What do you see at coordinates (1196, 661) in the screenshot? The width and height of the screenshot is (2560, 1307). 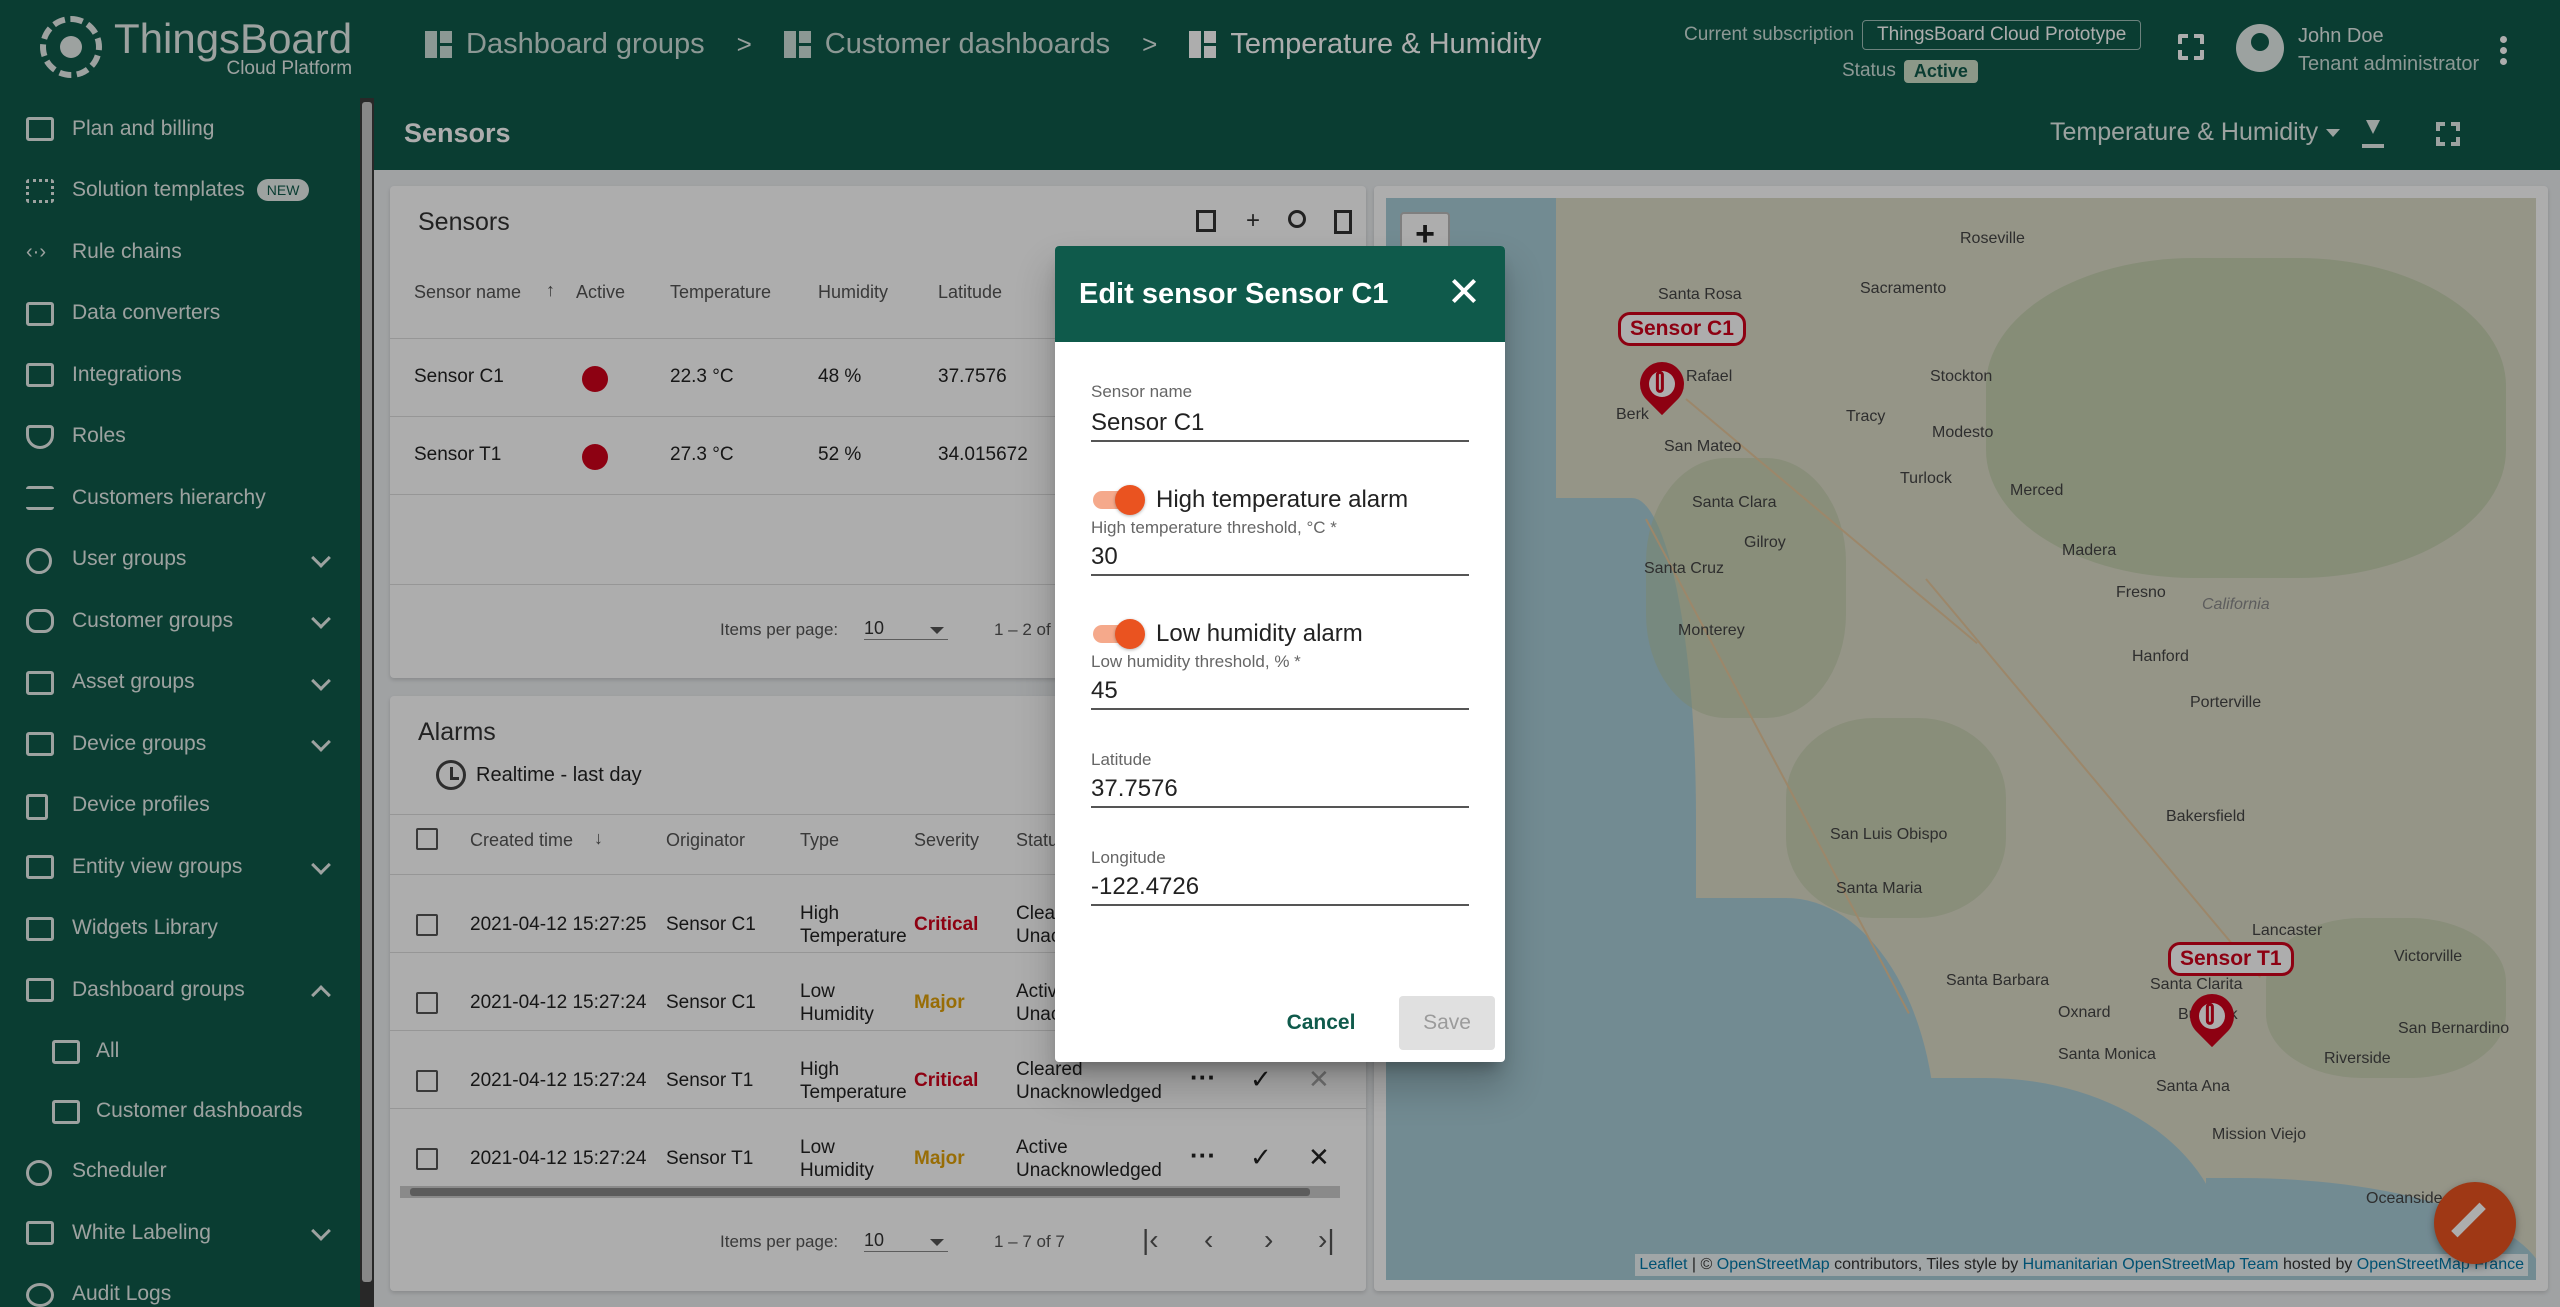 I see `low-humidity-threshold-label: Low humidity threshold, % *` at bounding box center [1196, 661].